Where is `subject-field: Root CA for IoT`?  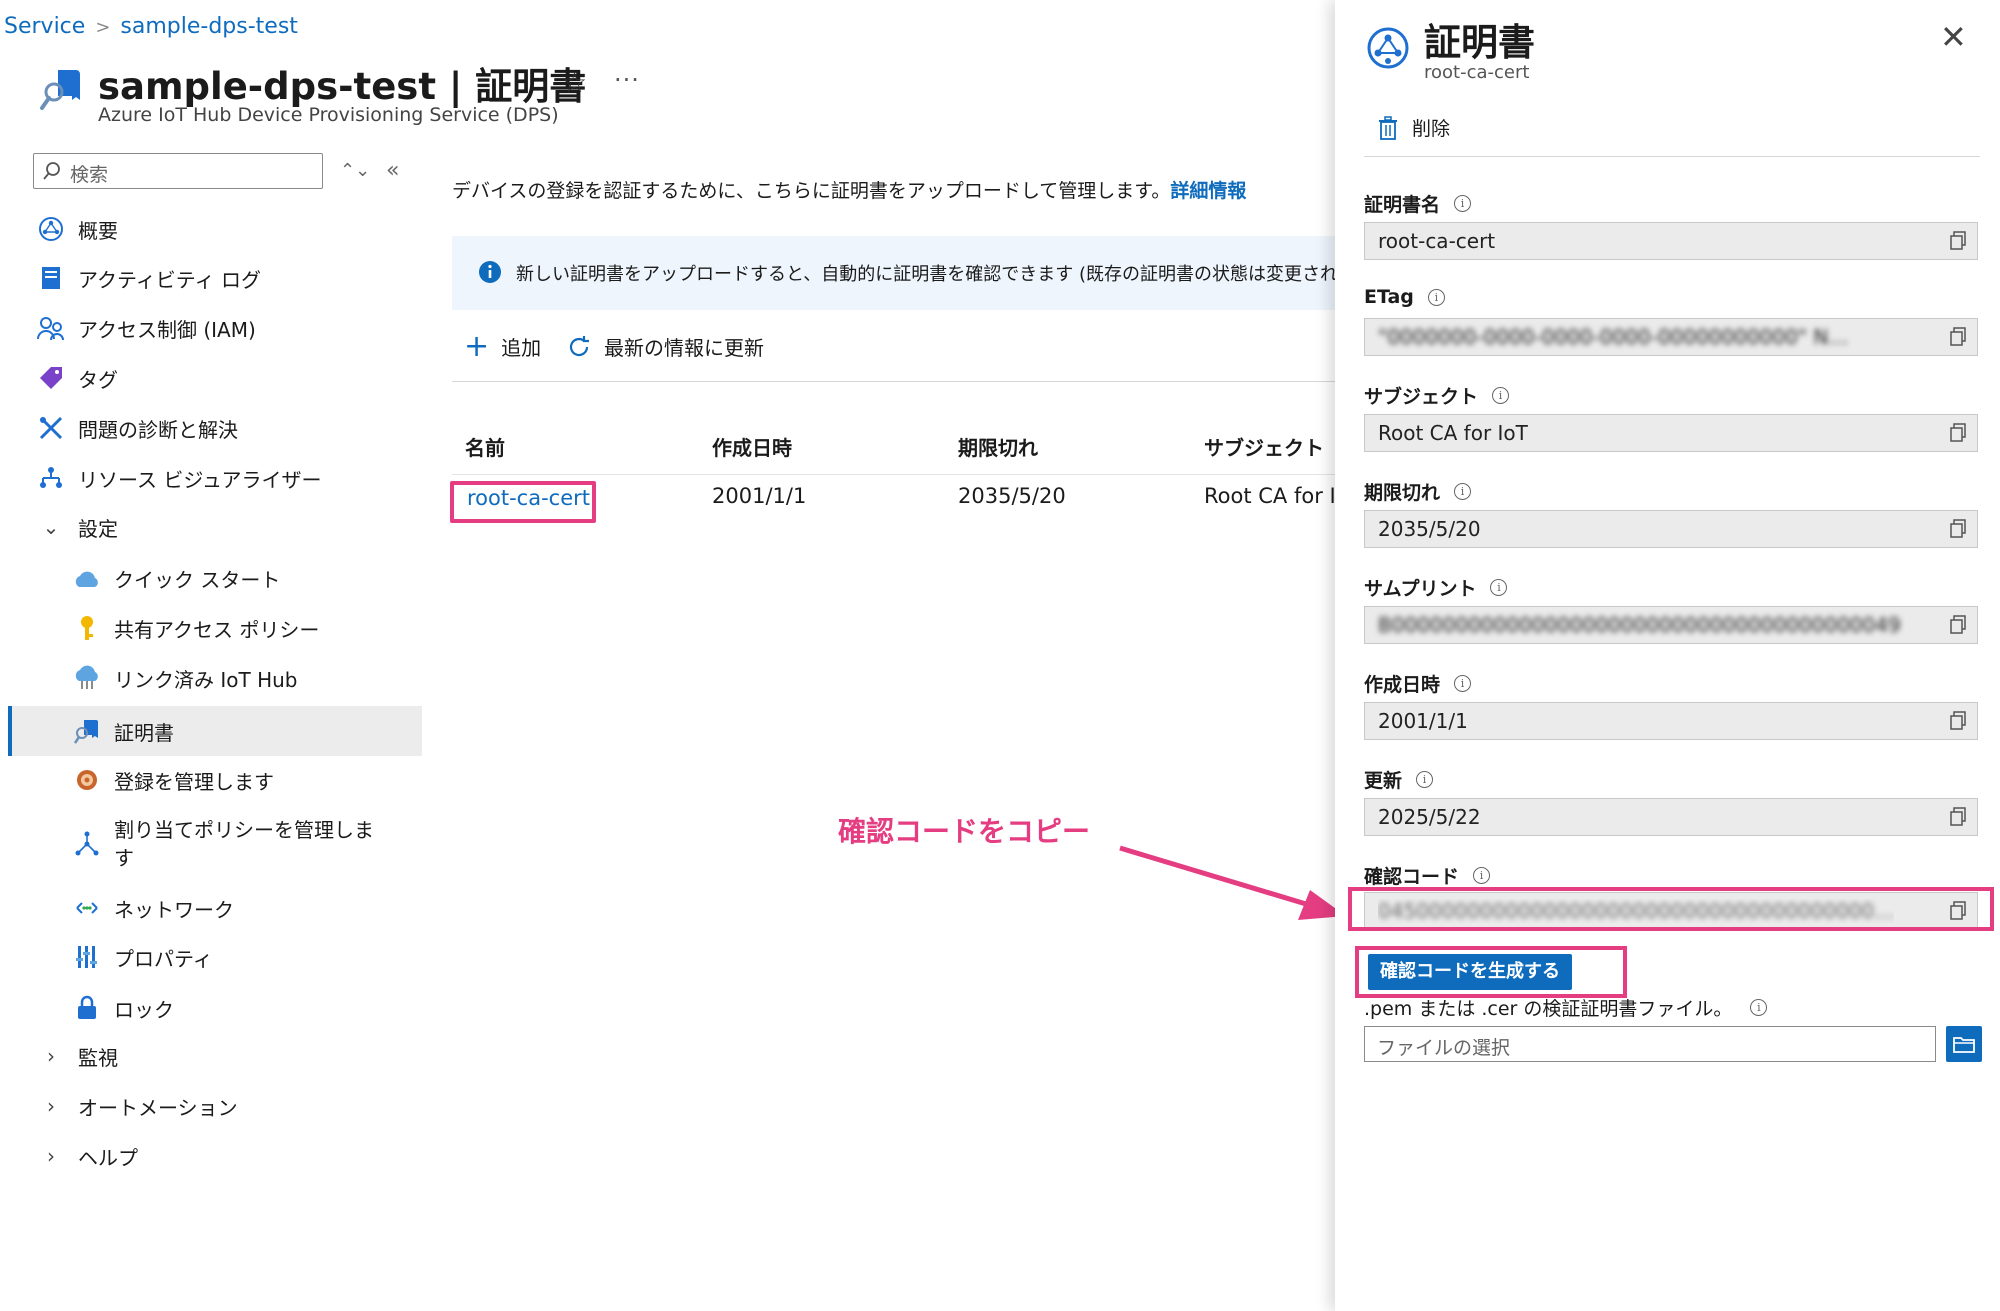
subject-field: Root CA for IoT is located at coordinates (1671, 433).